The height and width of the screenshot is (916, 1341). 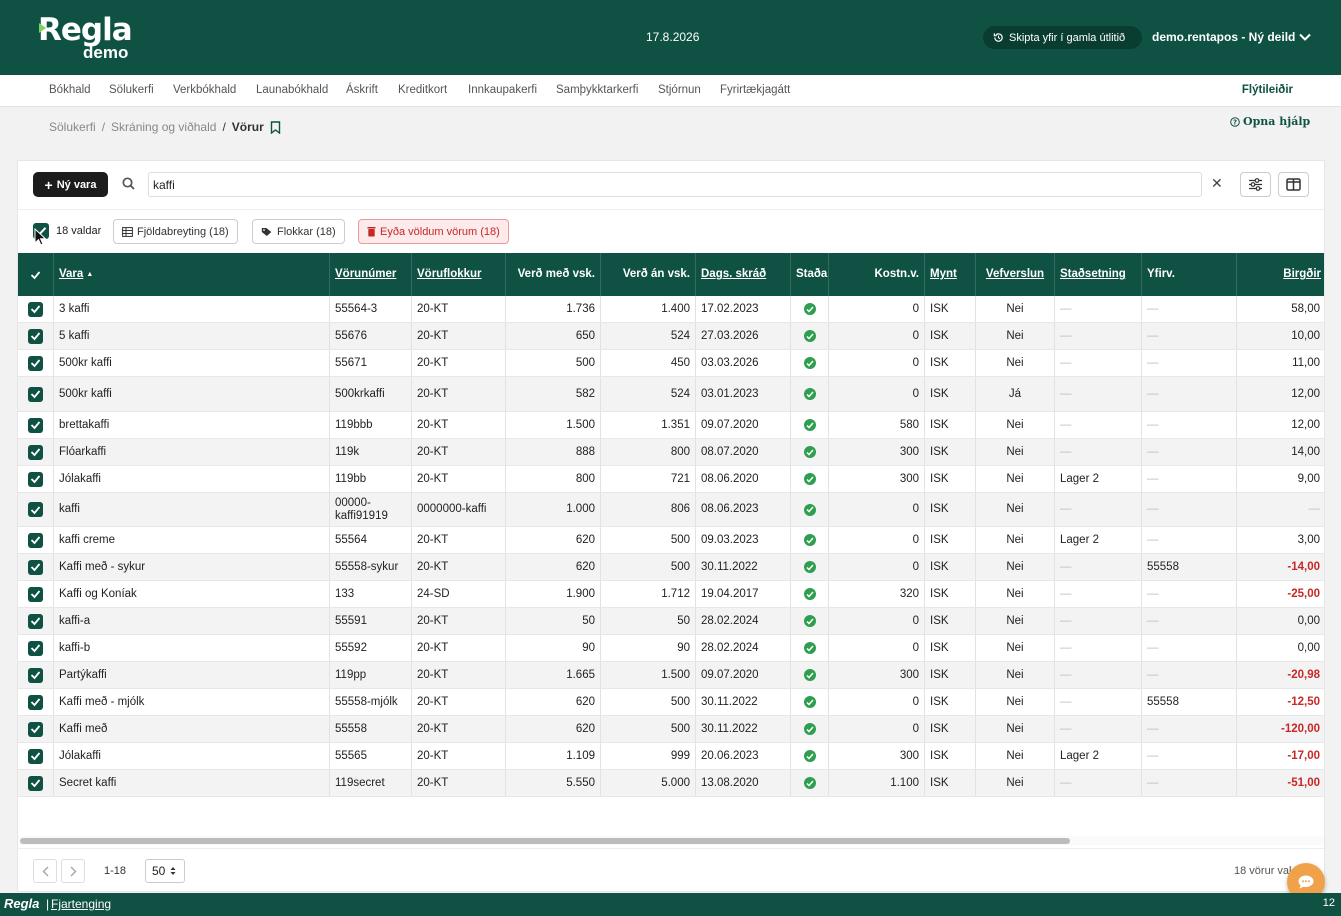 I want to click on nav-item-kreditkort: Kreditkort, so click(x=422, y=90).